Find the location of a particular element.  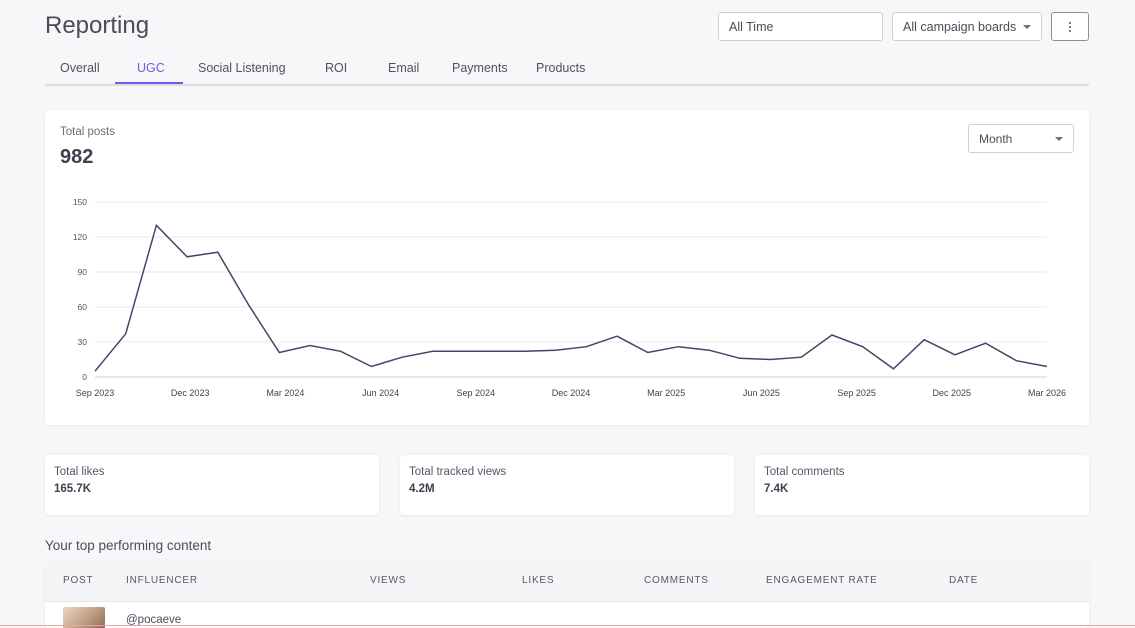

y-tick-label: 90 is located at coordinates (83, 272).